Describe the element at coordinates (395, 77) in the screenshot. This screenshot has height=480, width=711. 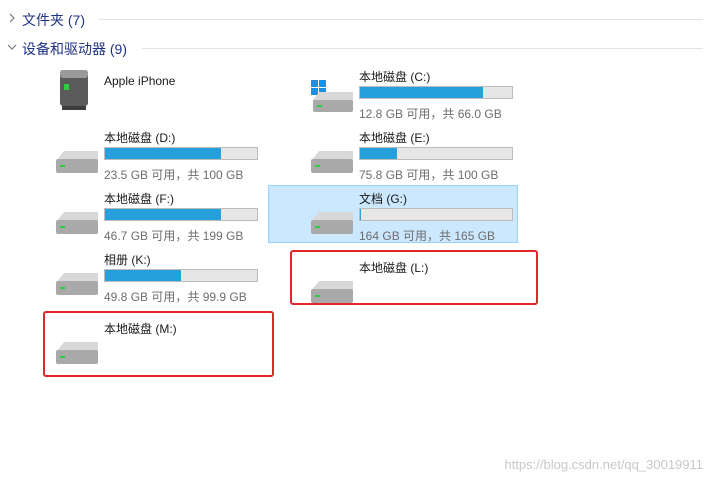
I see `drive-name: 本地磁盘 (C:)` at that location.